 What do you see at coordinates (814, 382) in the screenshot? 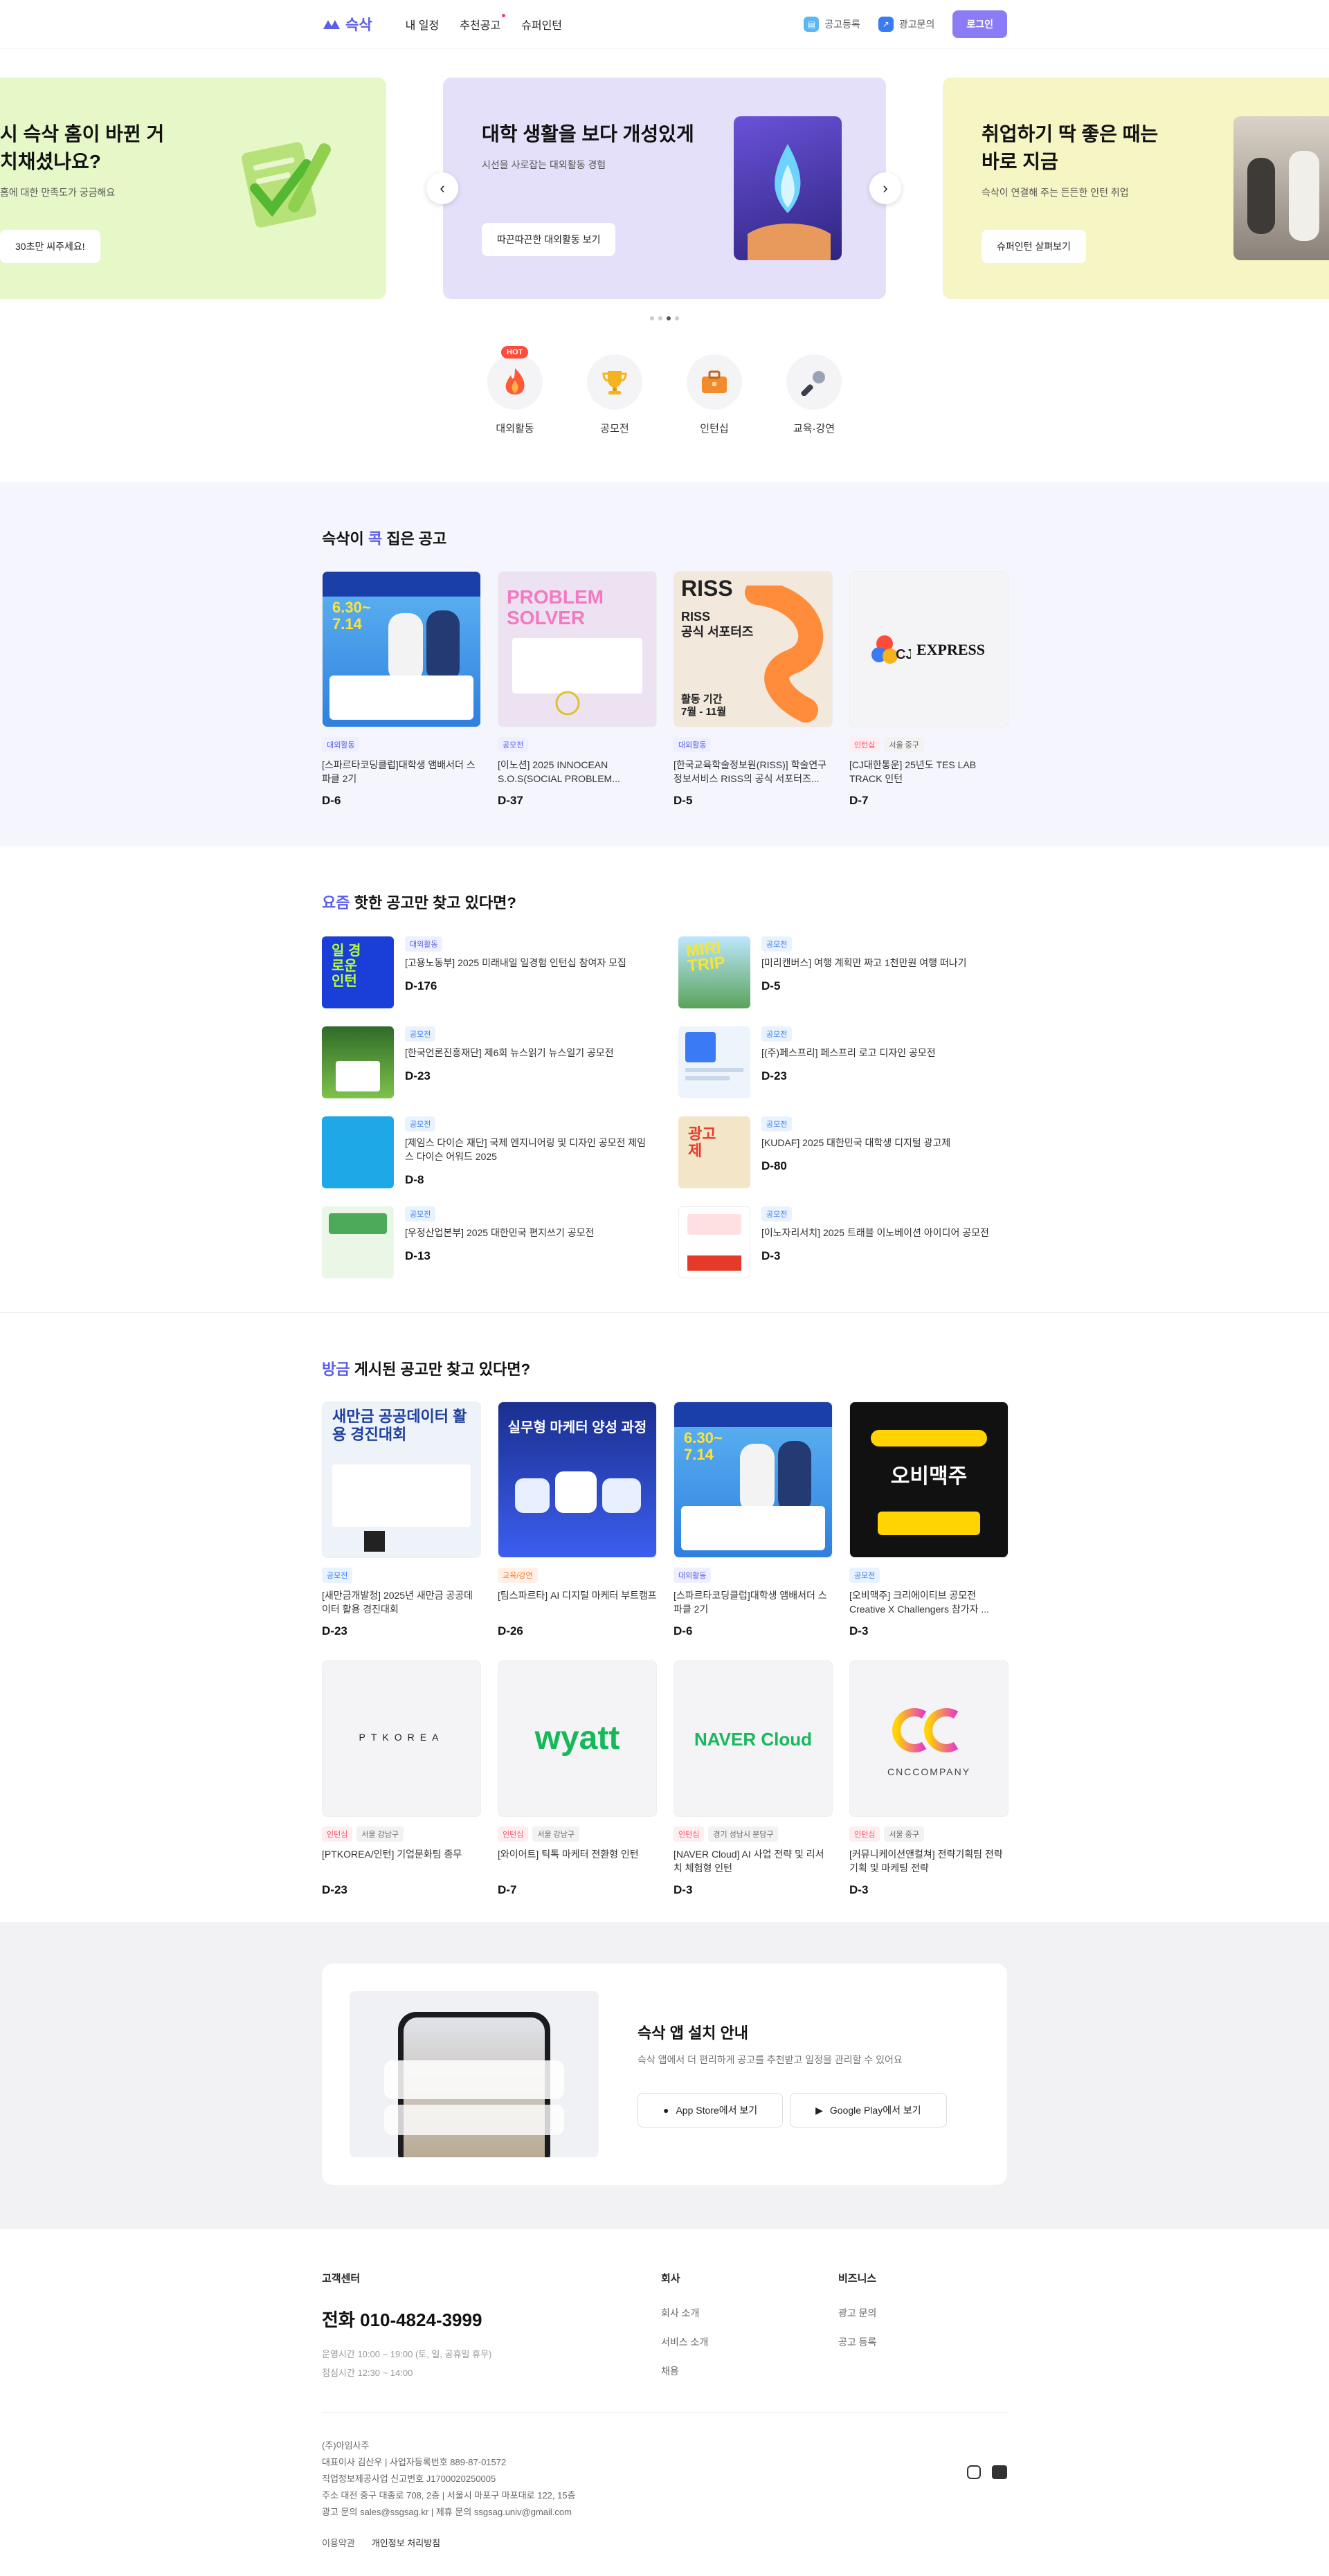
I see `microphone-icon` at bounding box center [814, 382].